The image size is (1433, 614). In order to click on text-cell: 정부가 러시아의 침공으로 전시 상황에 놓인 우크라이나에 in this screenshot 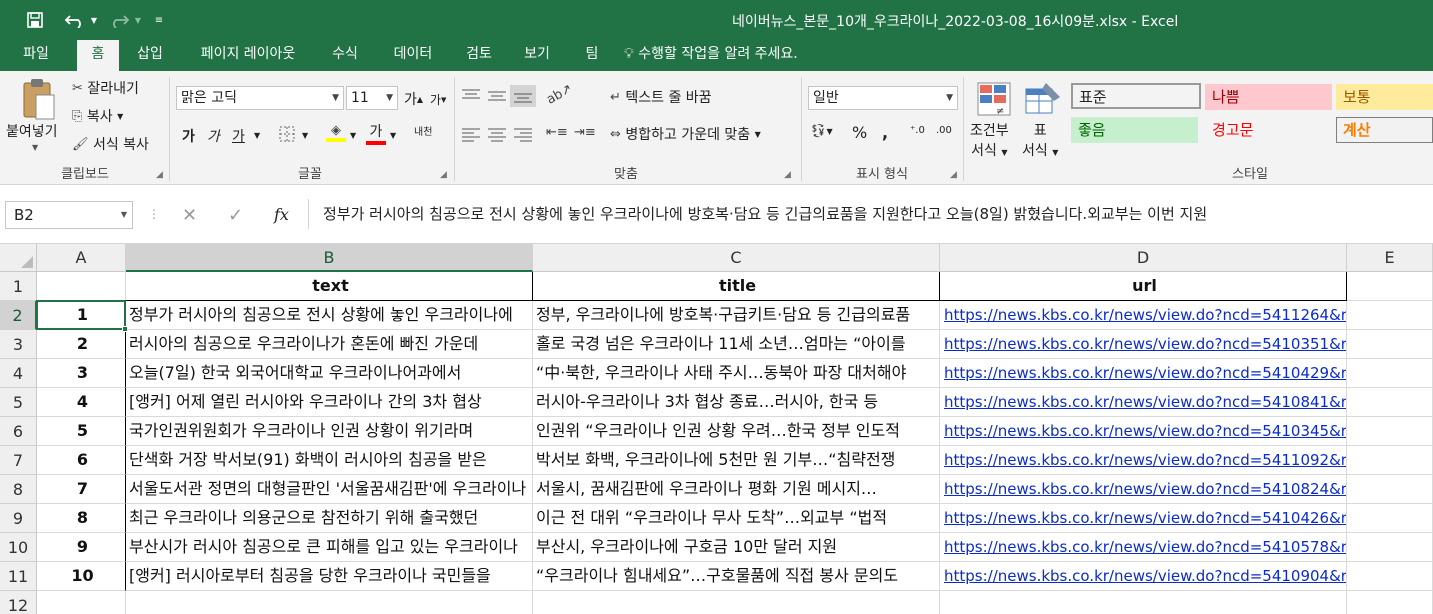, I will do `click(329, 315)`.